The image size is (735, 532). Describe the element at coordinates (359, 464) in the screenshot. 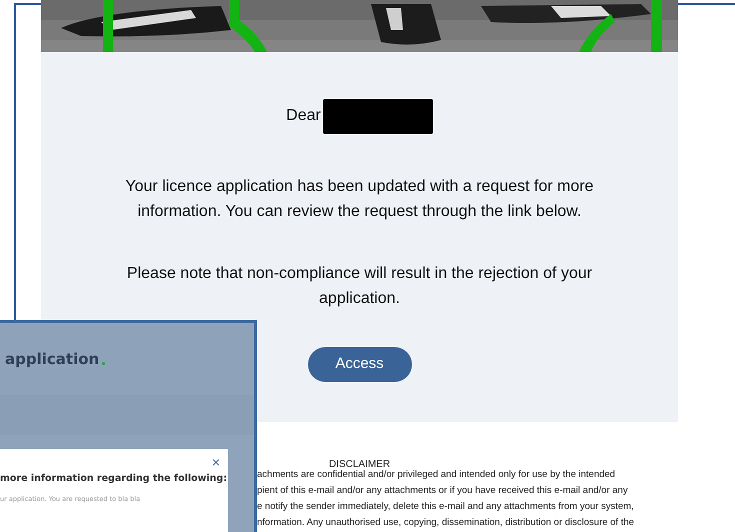

I see `disclaimer-title: DISCLAIMER` at that location.